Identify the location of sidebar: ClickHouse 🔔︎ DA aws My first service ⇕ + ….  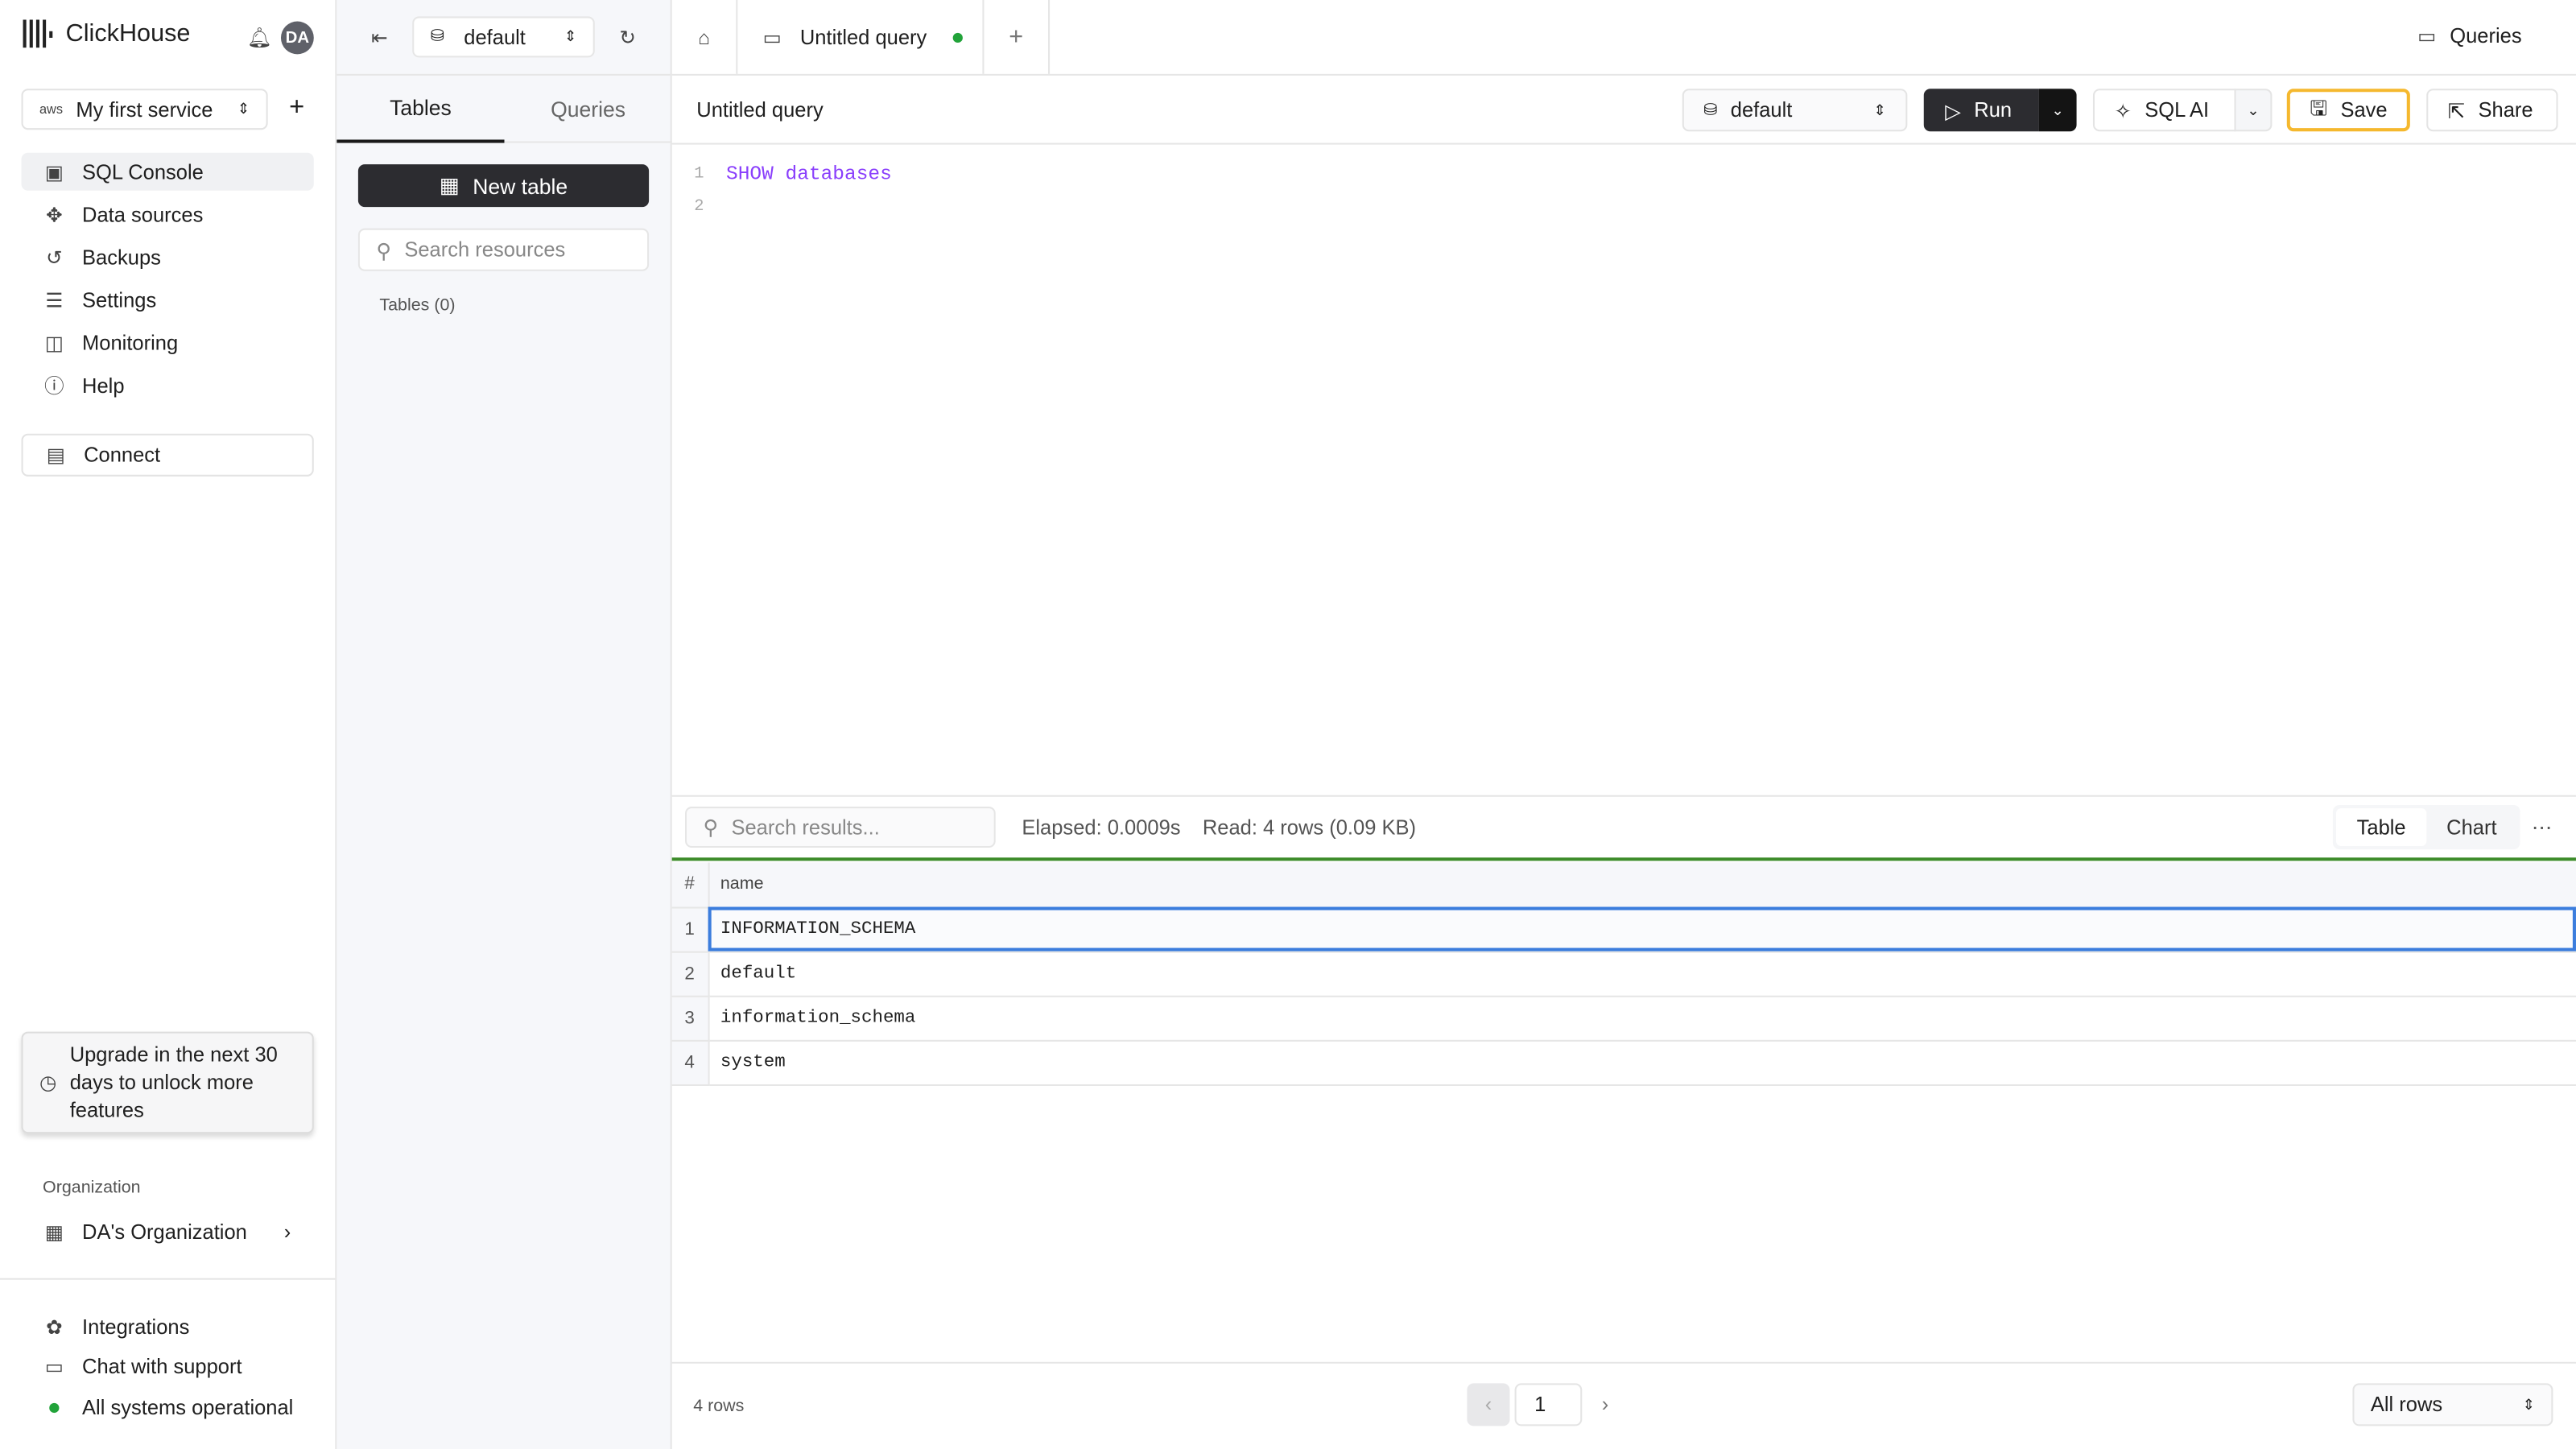
(168, 724).